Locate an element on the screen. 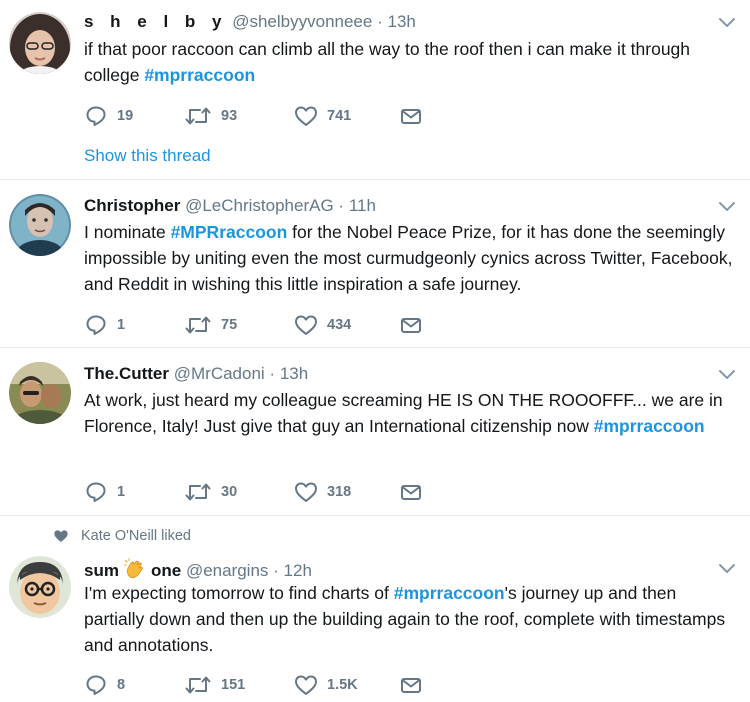 The image size is (750, 702). like-button: 318 is located at coordinates (322, 492).